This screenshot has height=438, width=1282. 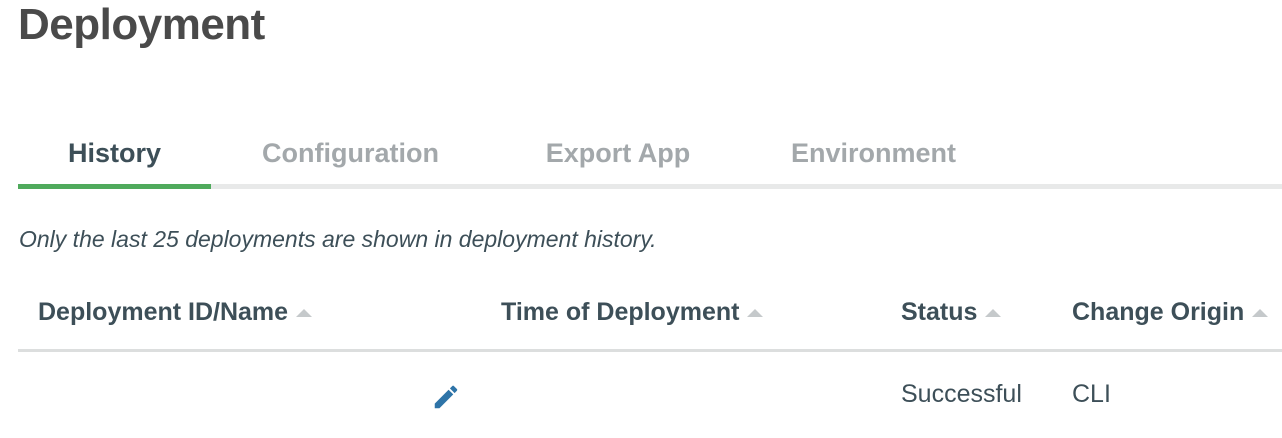 I want to click on column-header-status: Status, so click(x=951, y=312).